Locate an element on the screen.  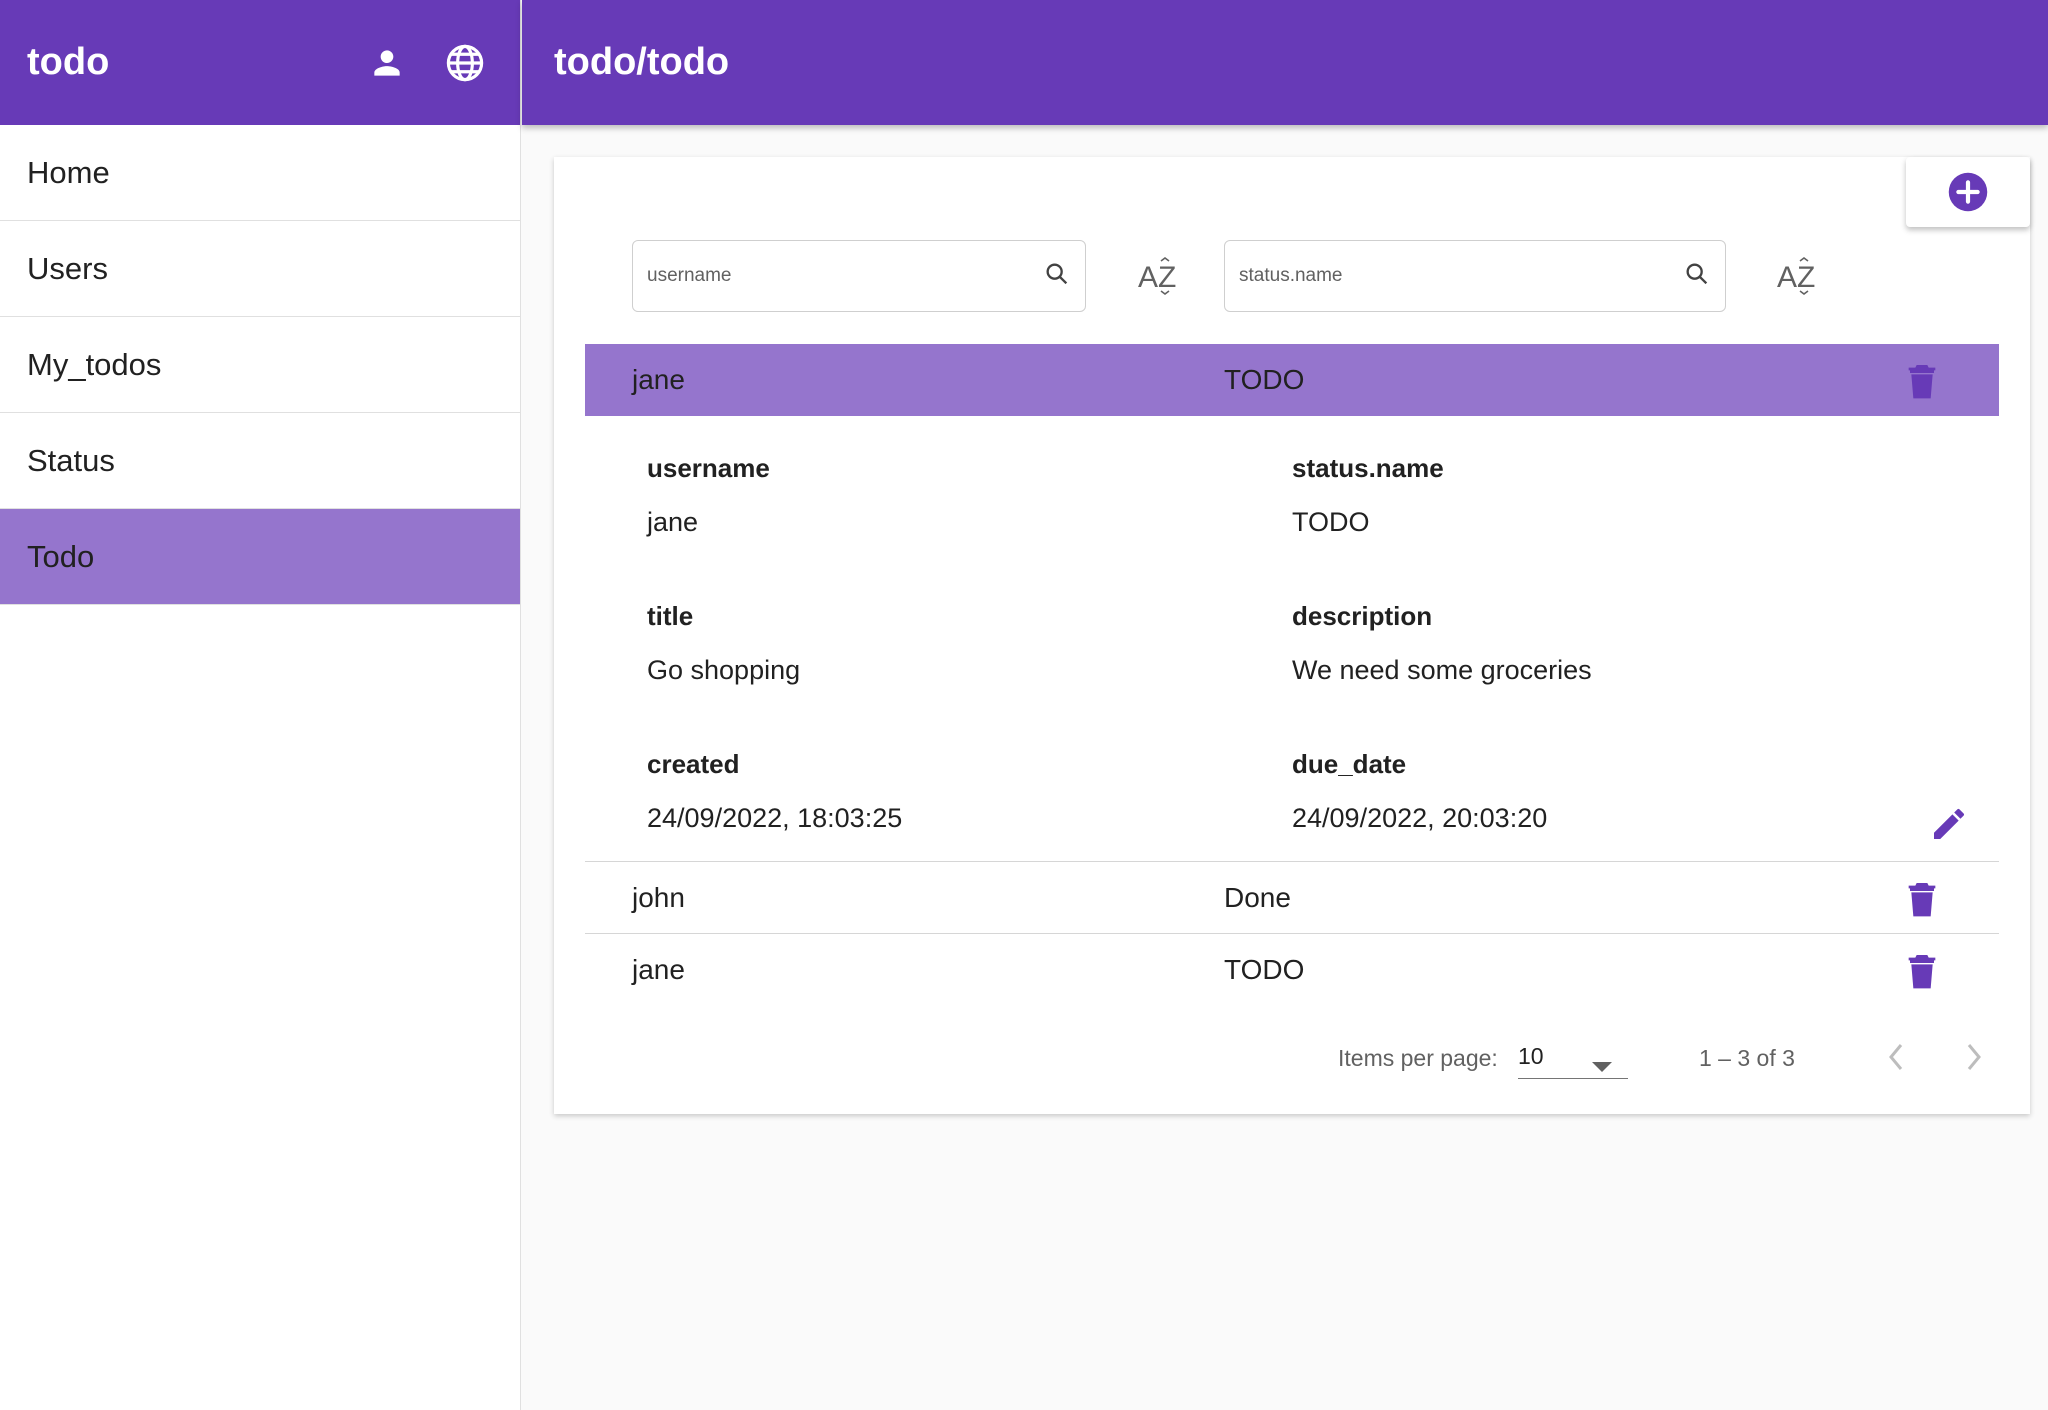
globe-icon is located at coordinates (465, 63).